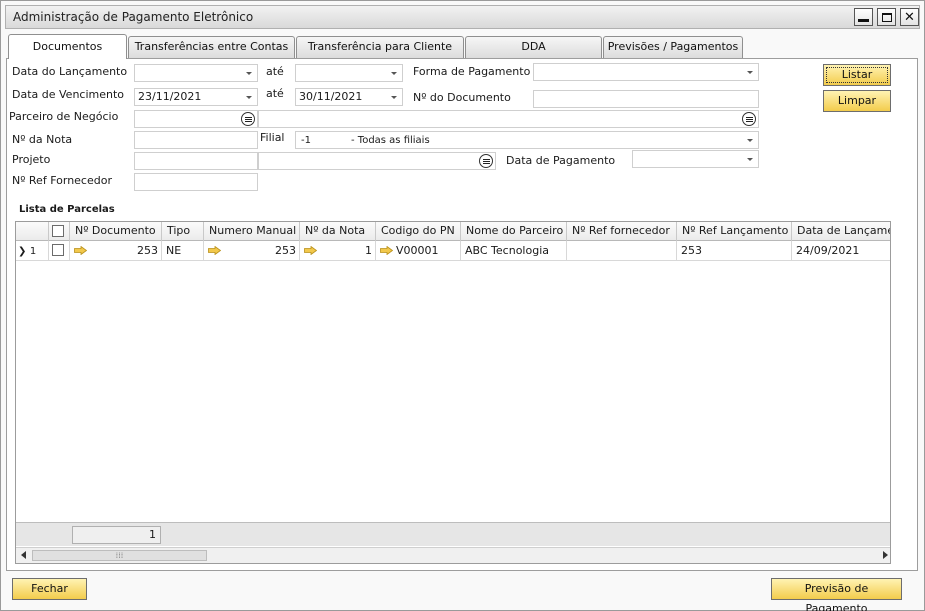  I want to click on col-data-lancamento: Data de Lançamento, so click(841, 231).